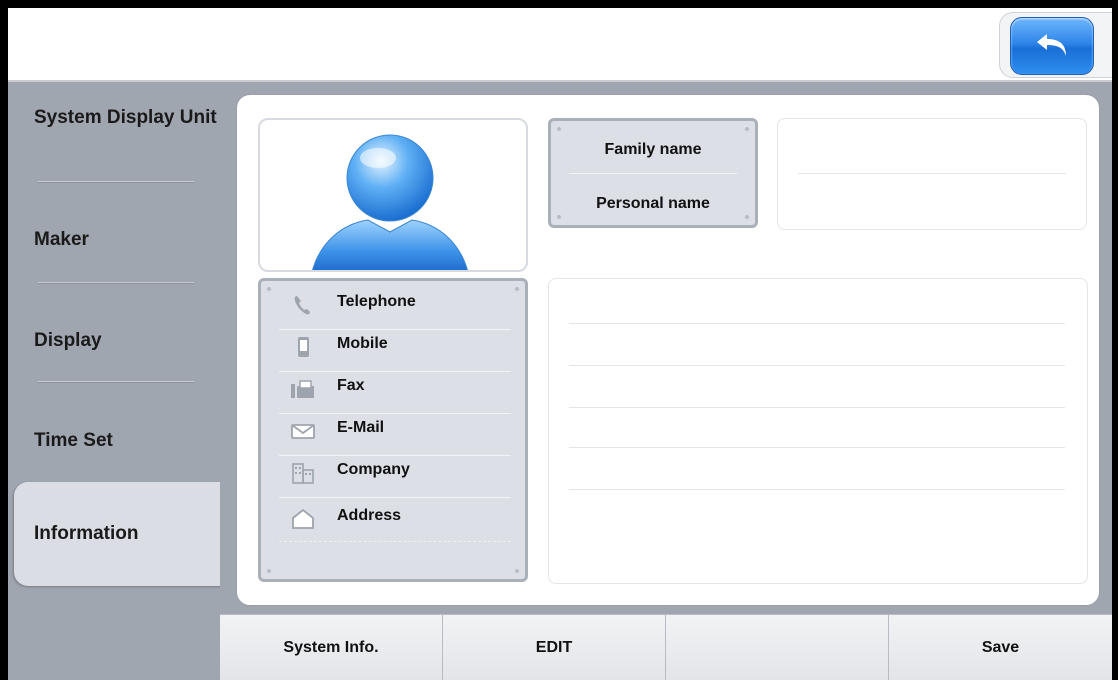 The width and height of the screenshot is (1118, 680). What do you see at coordinates (362, 343) in the screenshot?
I see `mobile-label: Mobile` at bounding box center [362, 343].